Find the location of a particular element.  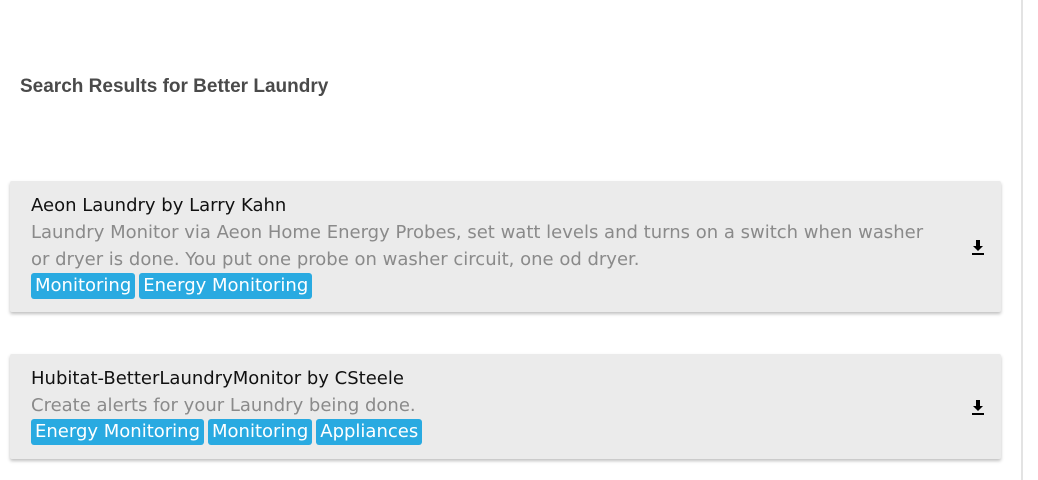

result-title: Hubitat-BetterLaundryMonitor by CSteele is located at coordinates (481, 379).